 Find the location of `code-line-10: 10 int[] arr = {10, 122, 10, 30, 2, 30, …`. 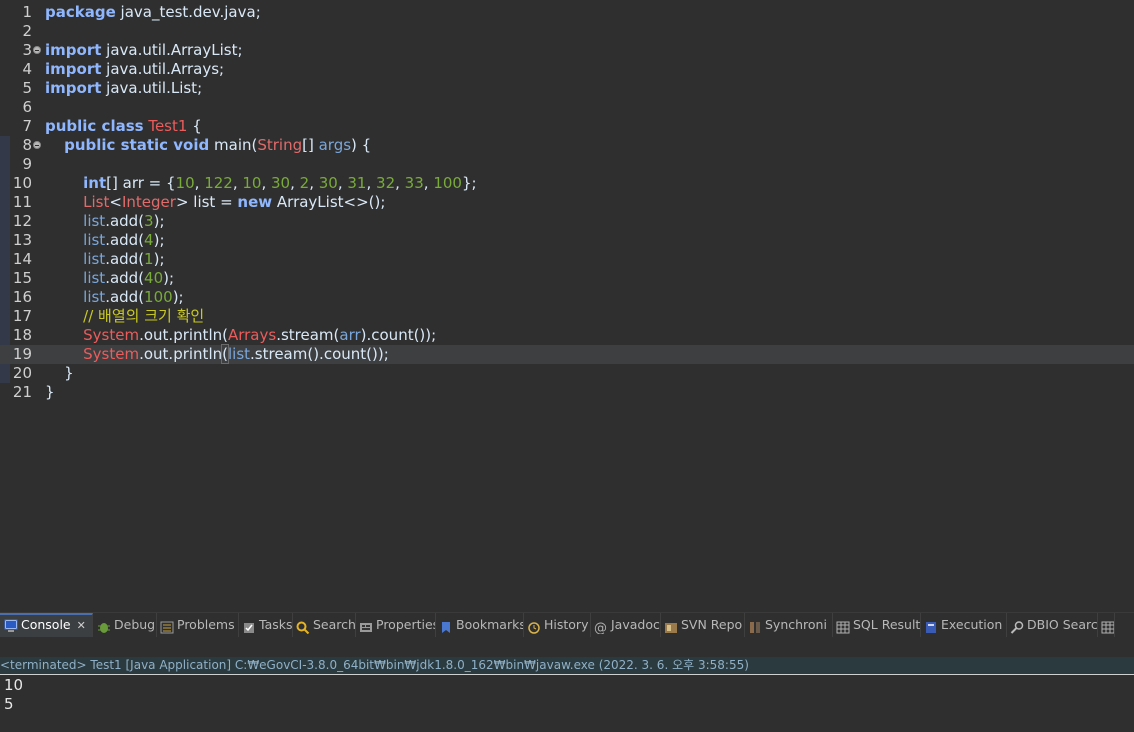

code-line-10: 10 int[] arr = {10, 122, 10, 30, 2, 30, … is located at coordinates (567, 183).